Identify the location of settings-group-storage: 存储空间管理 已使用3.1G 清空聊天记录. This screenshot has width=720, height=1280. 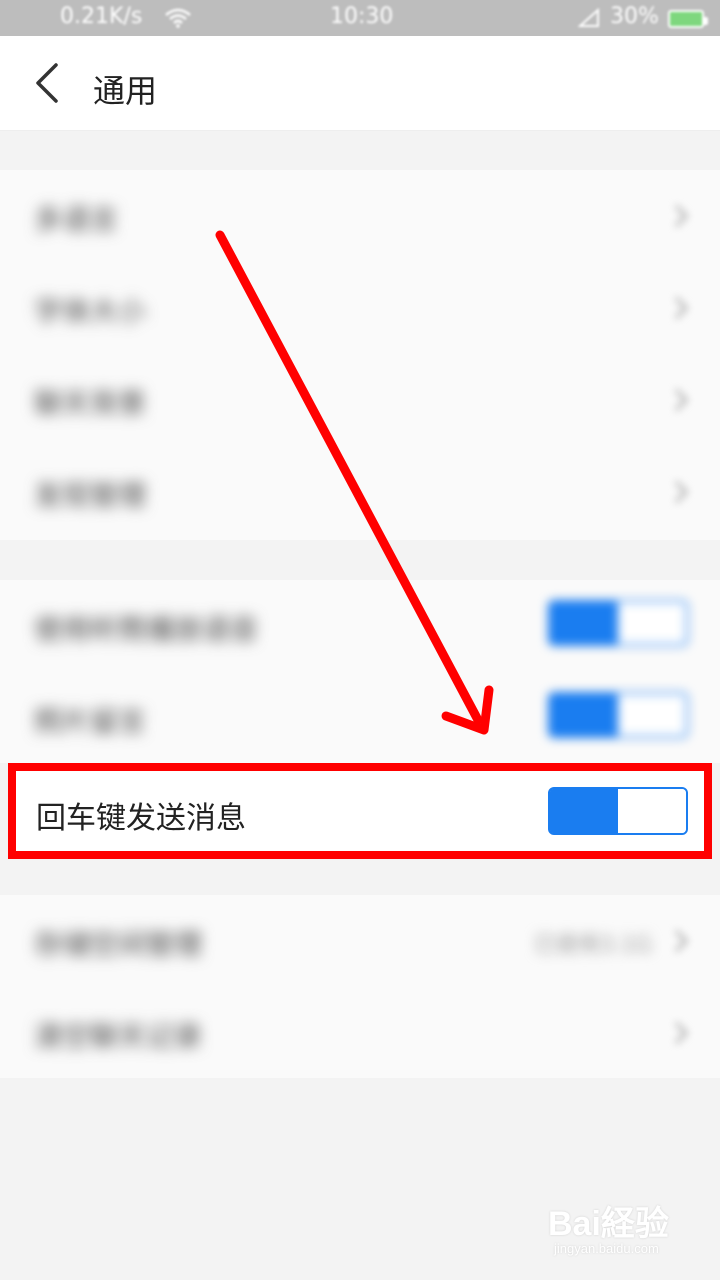
(360, 986).